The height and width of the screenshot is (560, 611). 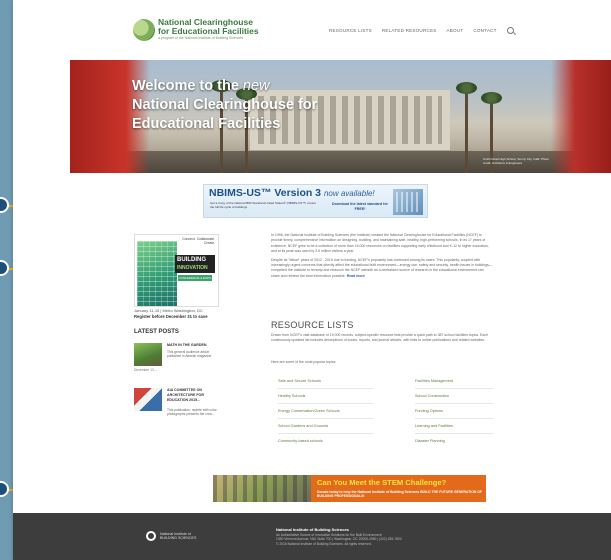 What do you see at coordinates (455, 30) in the screenshot?
I see `nav-about: ABOUT` at bounding box center [455, 30].